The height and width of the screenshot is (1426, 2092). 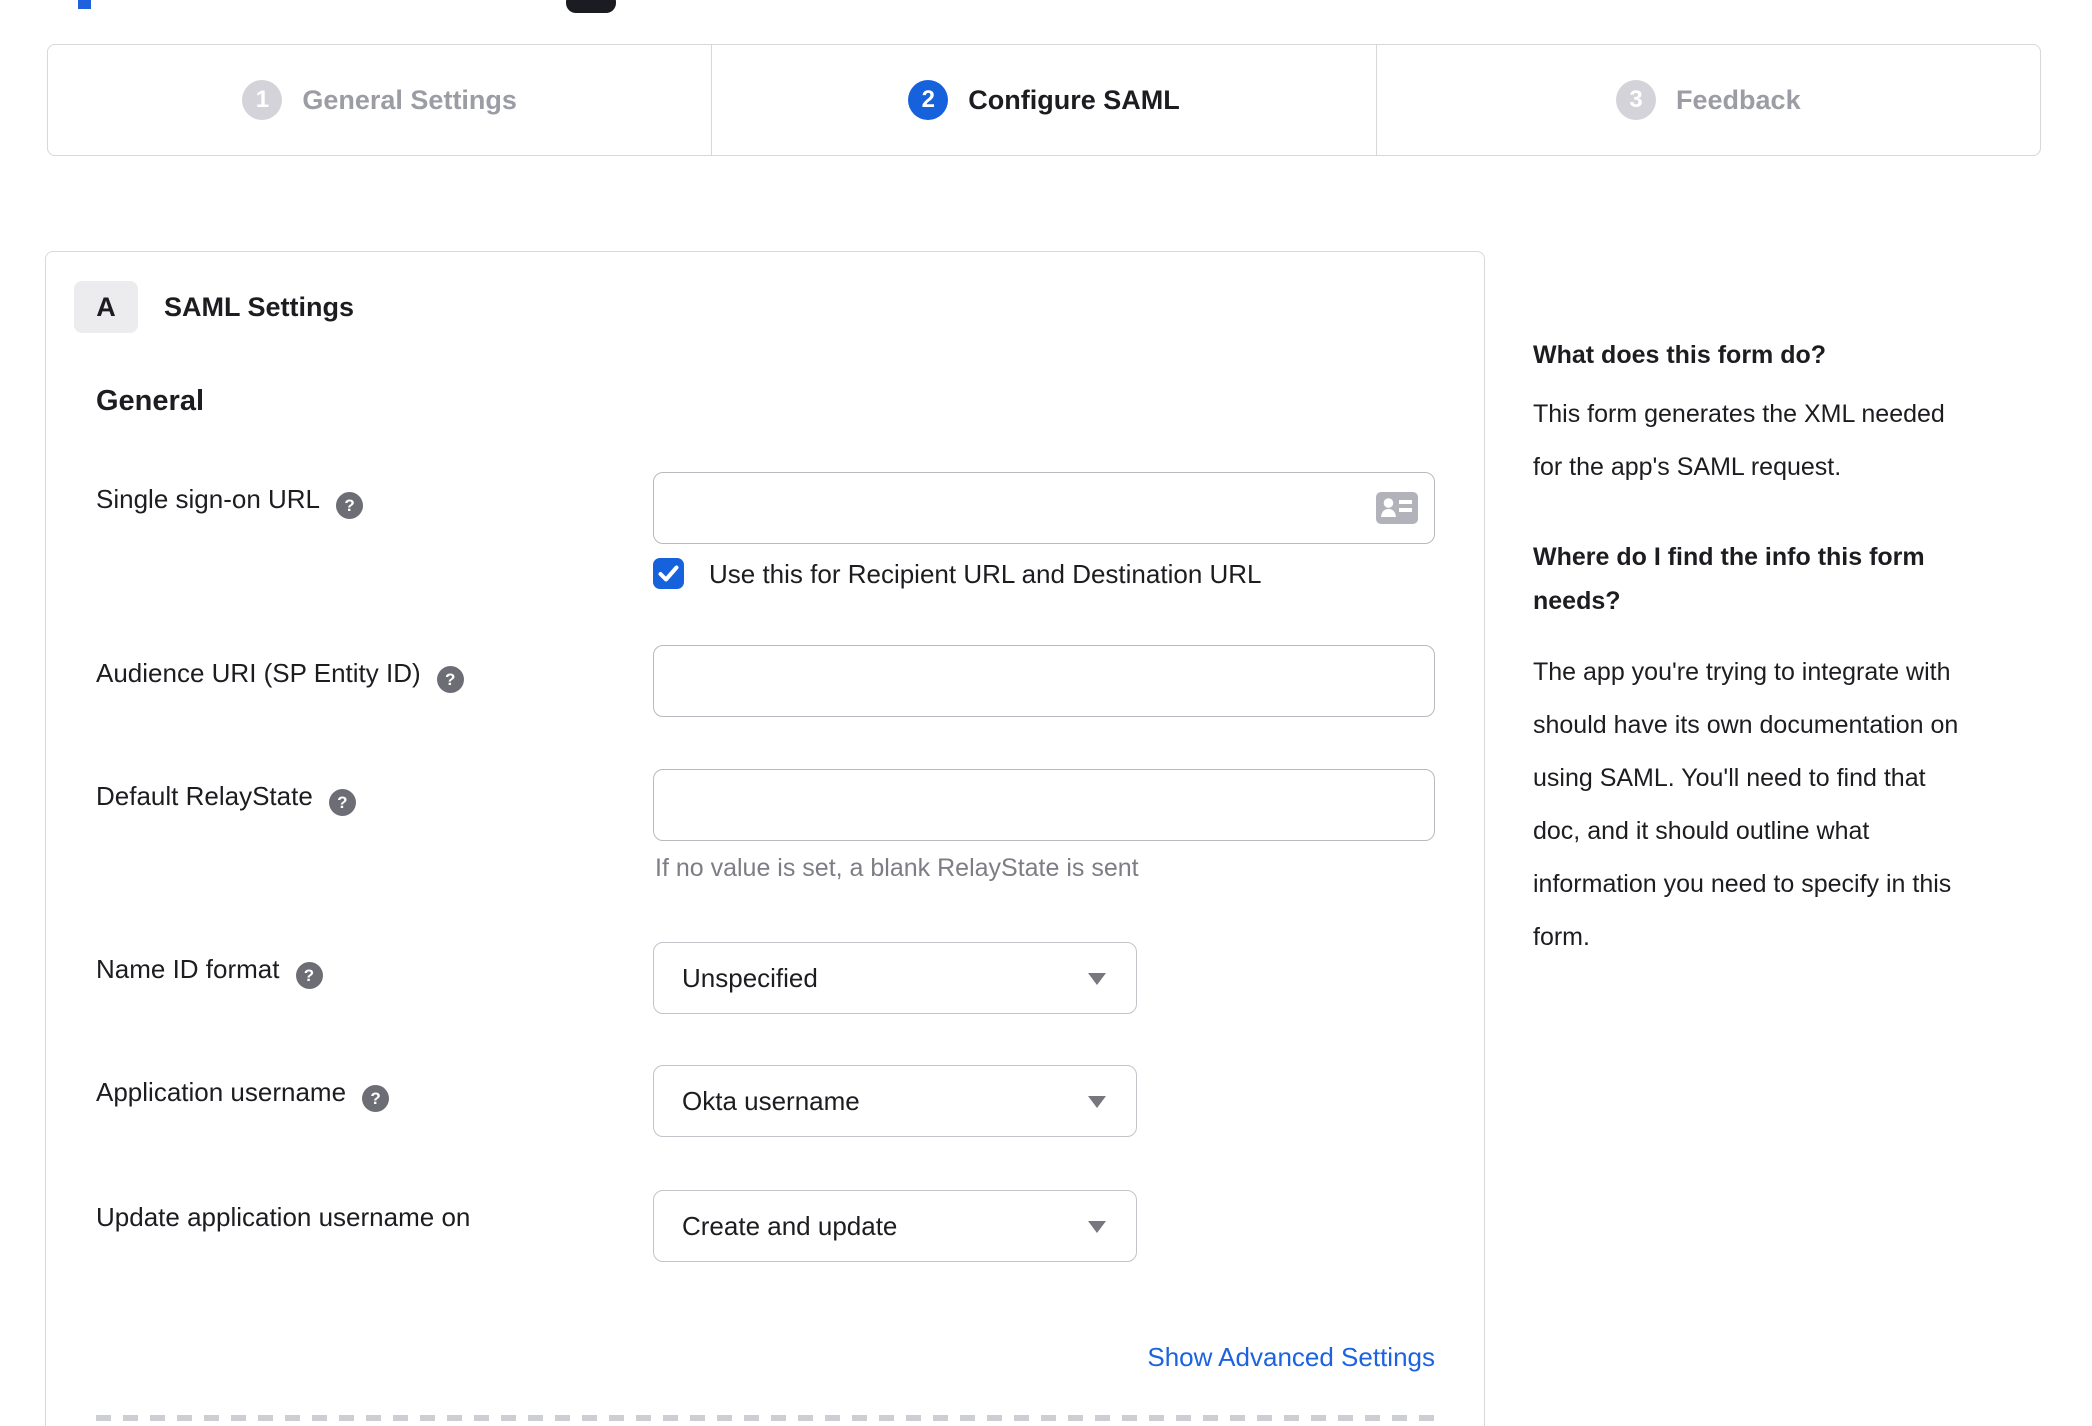 I want to click on cutoff-blue-fragment, so click(x=84, y=4).